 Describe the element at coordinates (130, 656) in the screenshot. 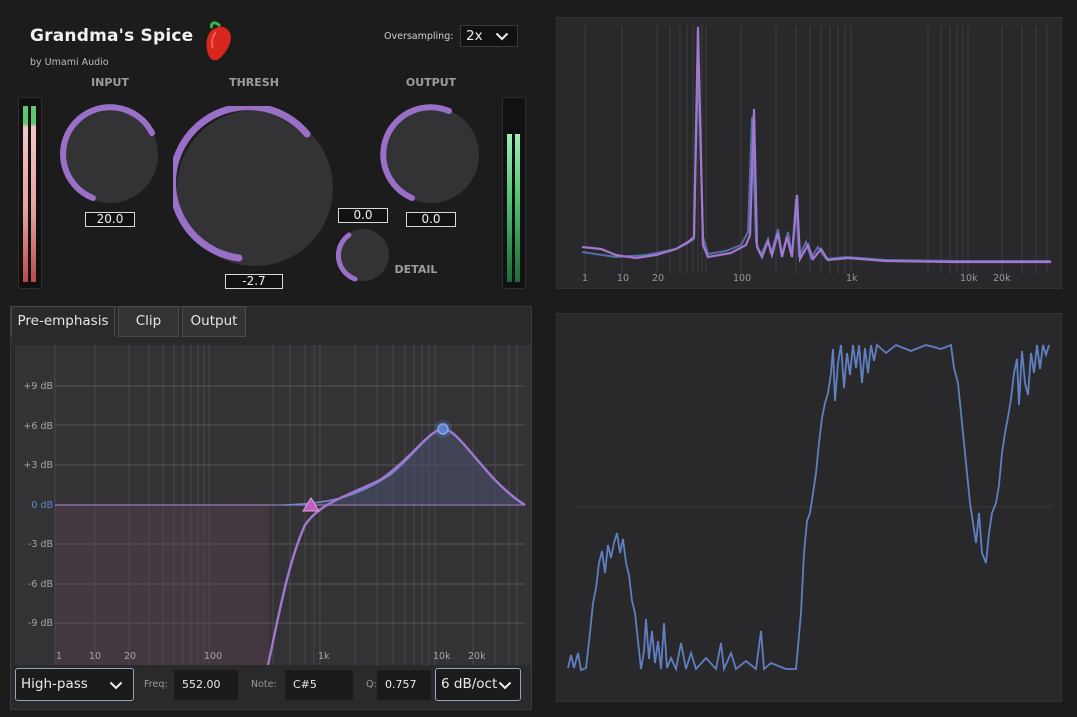

I see `eq-freq-label-20: 20` at that location.